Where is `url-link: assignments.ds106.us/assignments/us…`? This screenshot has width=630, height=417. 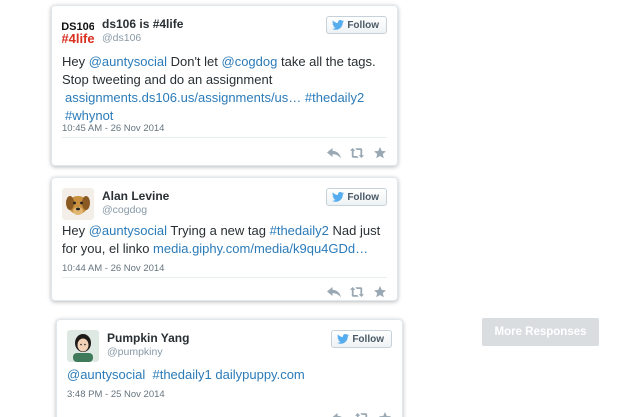
url-link: assignments.ds106.us/assignments/us… is located at coordinates (183, 97).